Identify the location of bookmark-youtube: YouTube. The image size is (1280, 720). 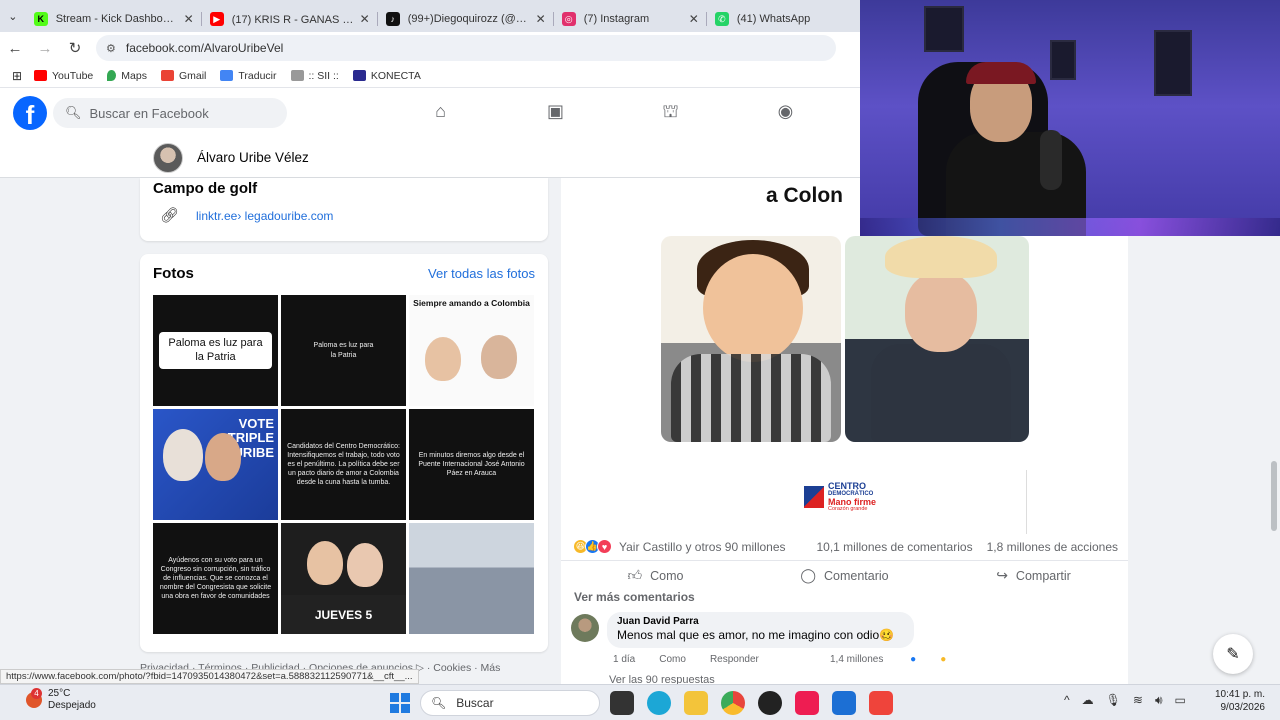
(63, 76).